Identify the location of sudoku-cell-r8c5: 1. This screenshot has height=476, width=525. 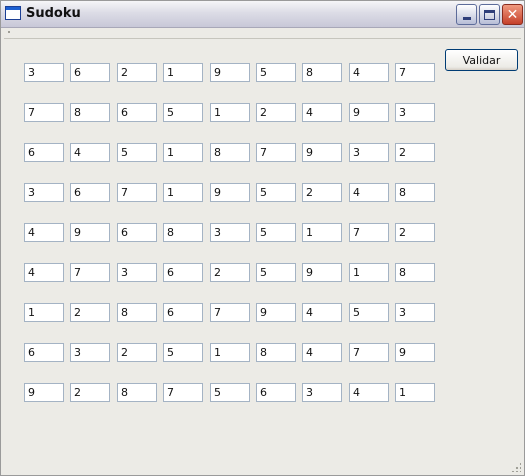
(230, 352).